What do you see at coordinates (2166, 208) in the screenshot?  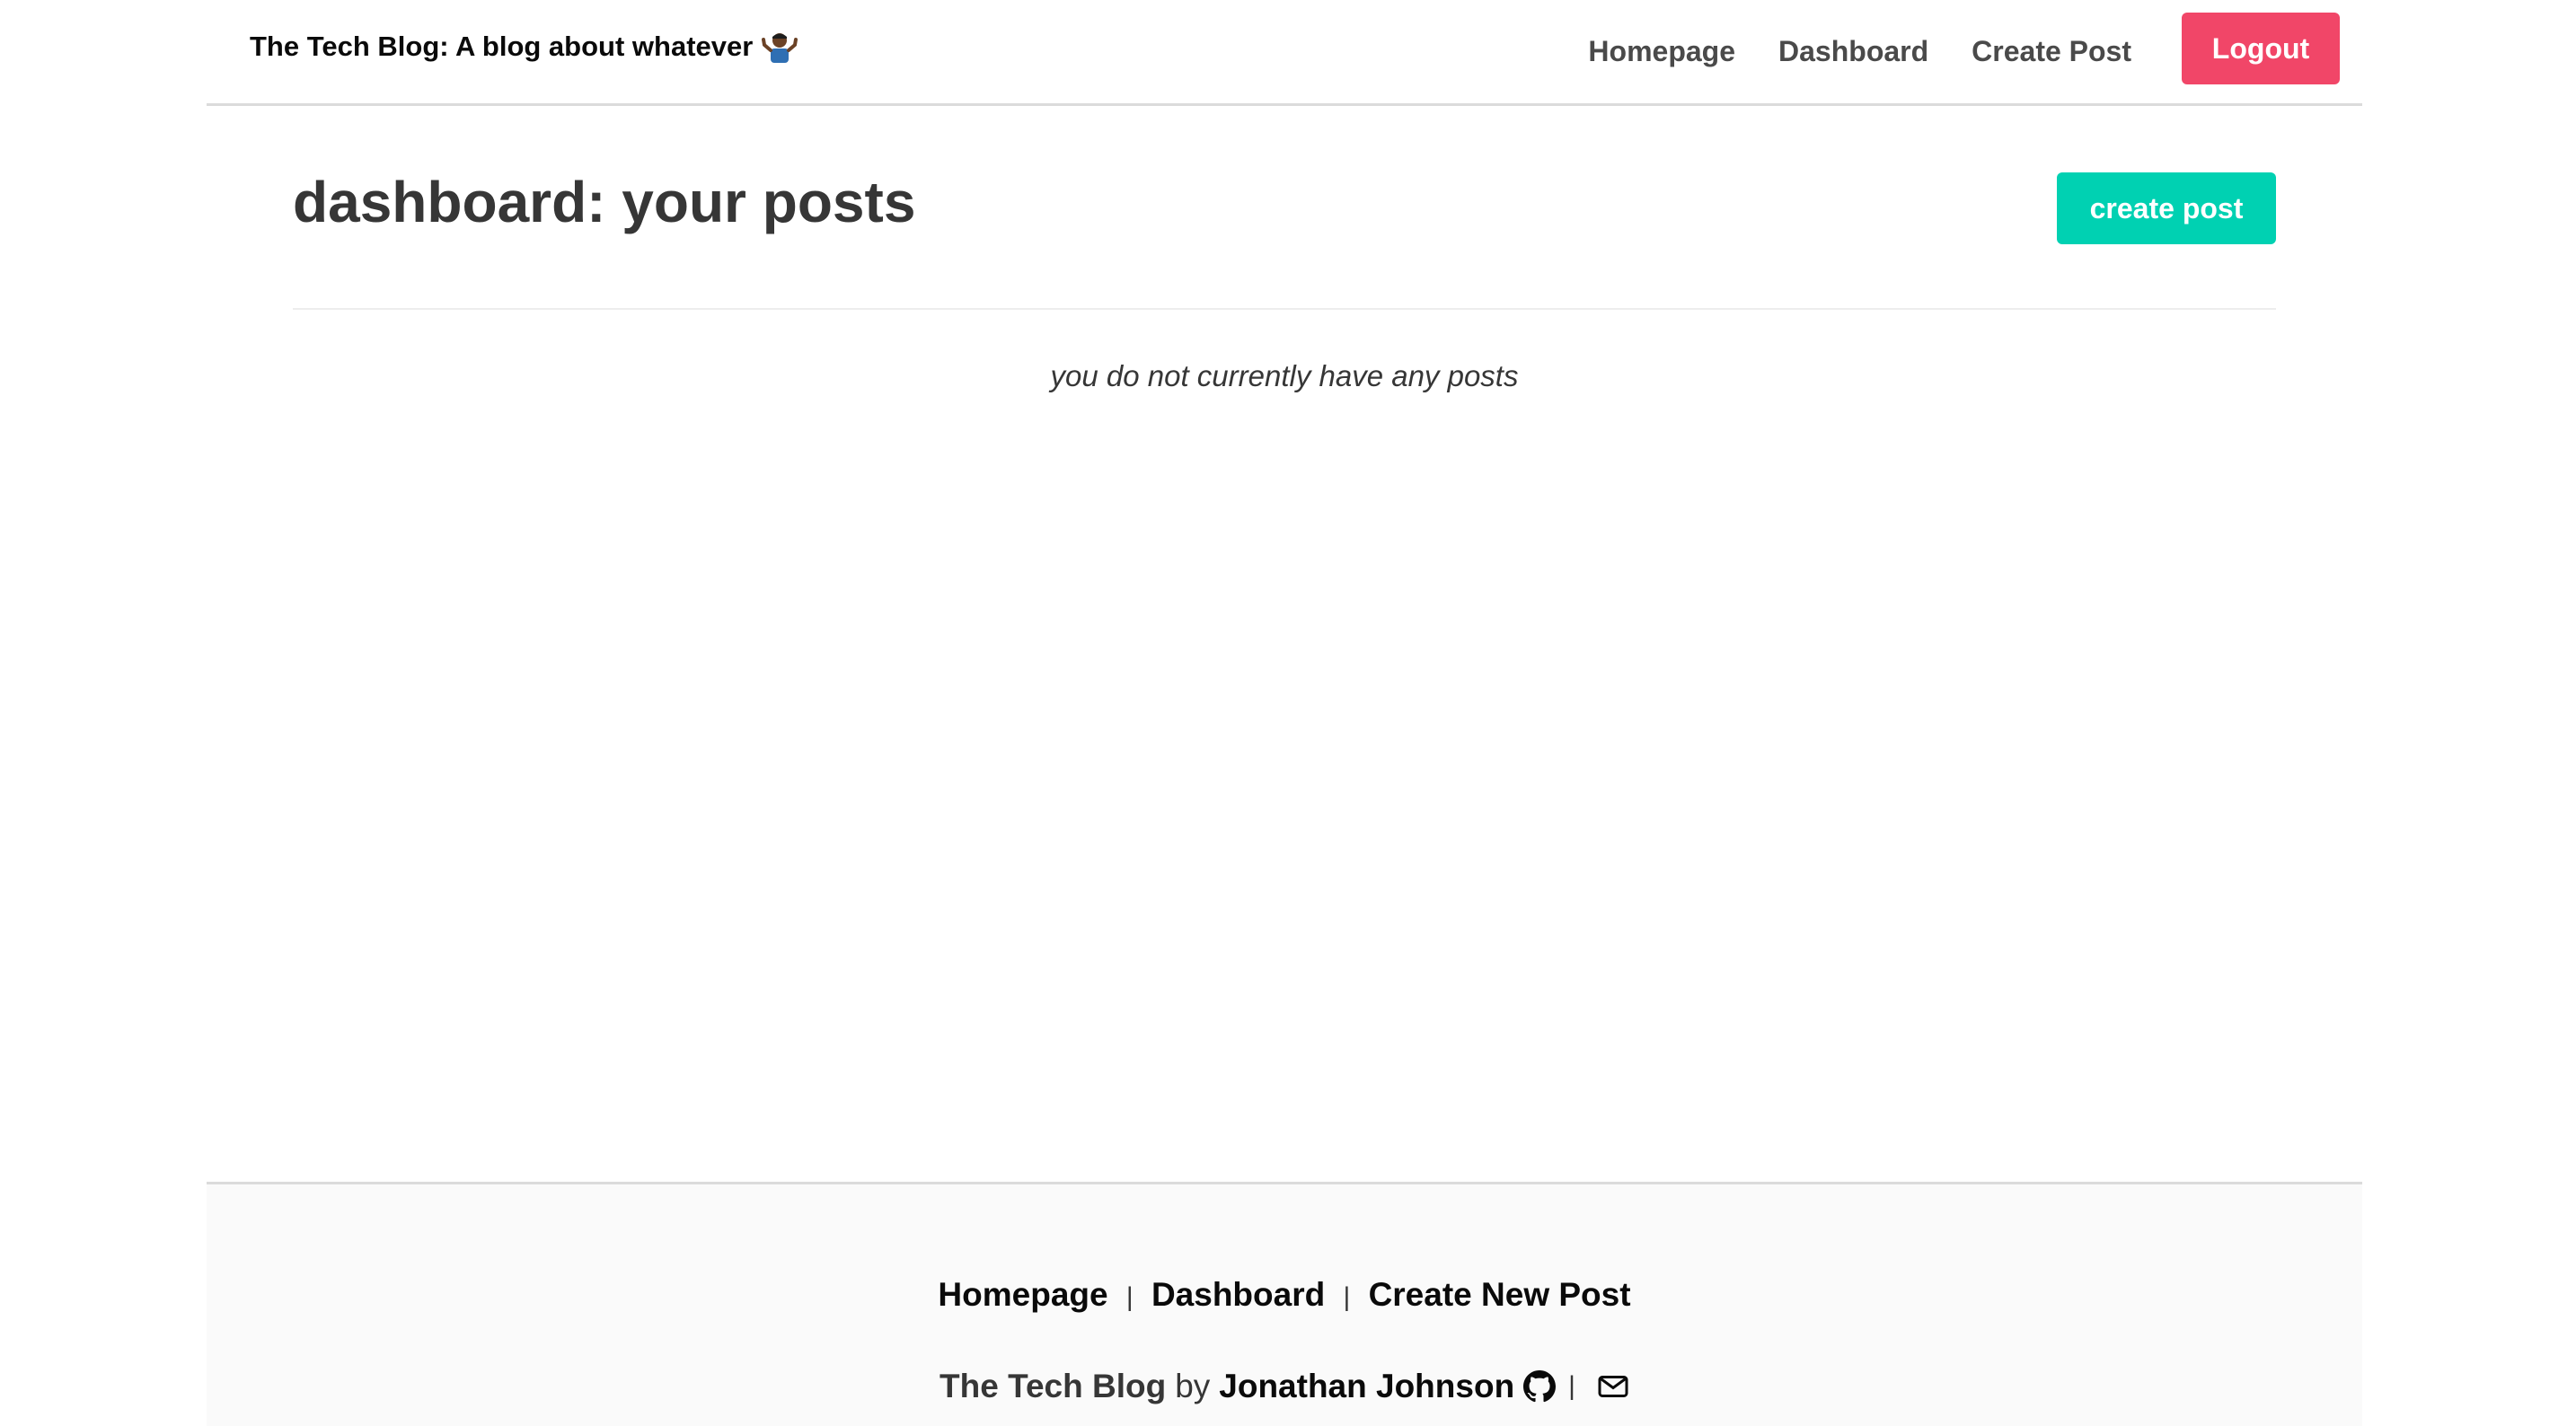 I see `create-post-button: create post` at bounding box center [2166, 208].